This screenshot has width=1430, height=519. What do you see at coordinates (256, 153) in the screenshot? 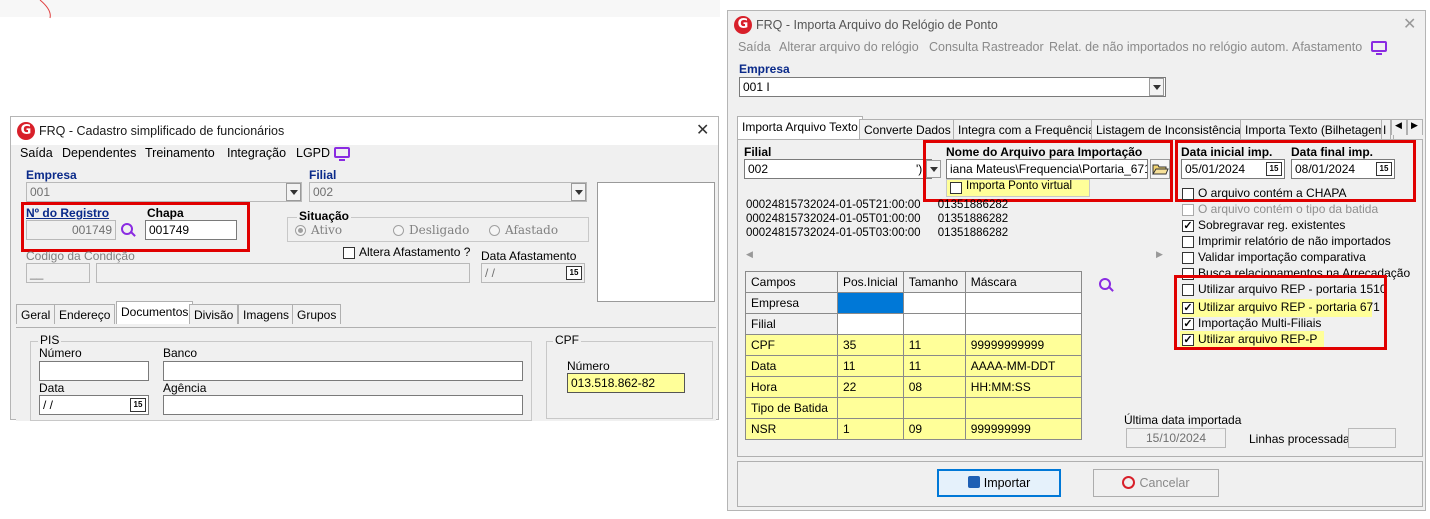
I see `menu-integracao: Integração` at bounding box center [256, 153].